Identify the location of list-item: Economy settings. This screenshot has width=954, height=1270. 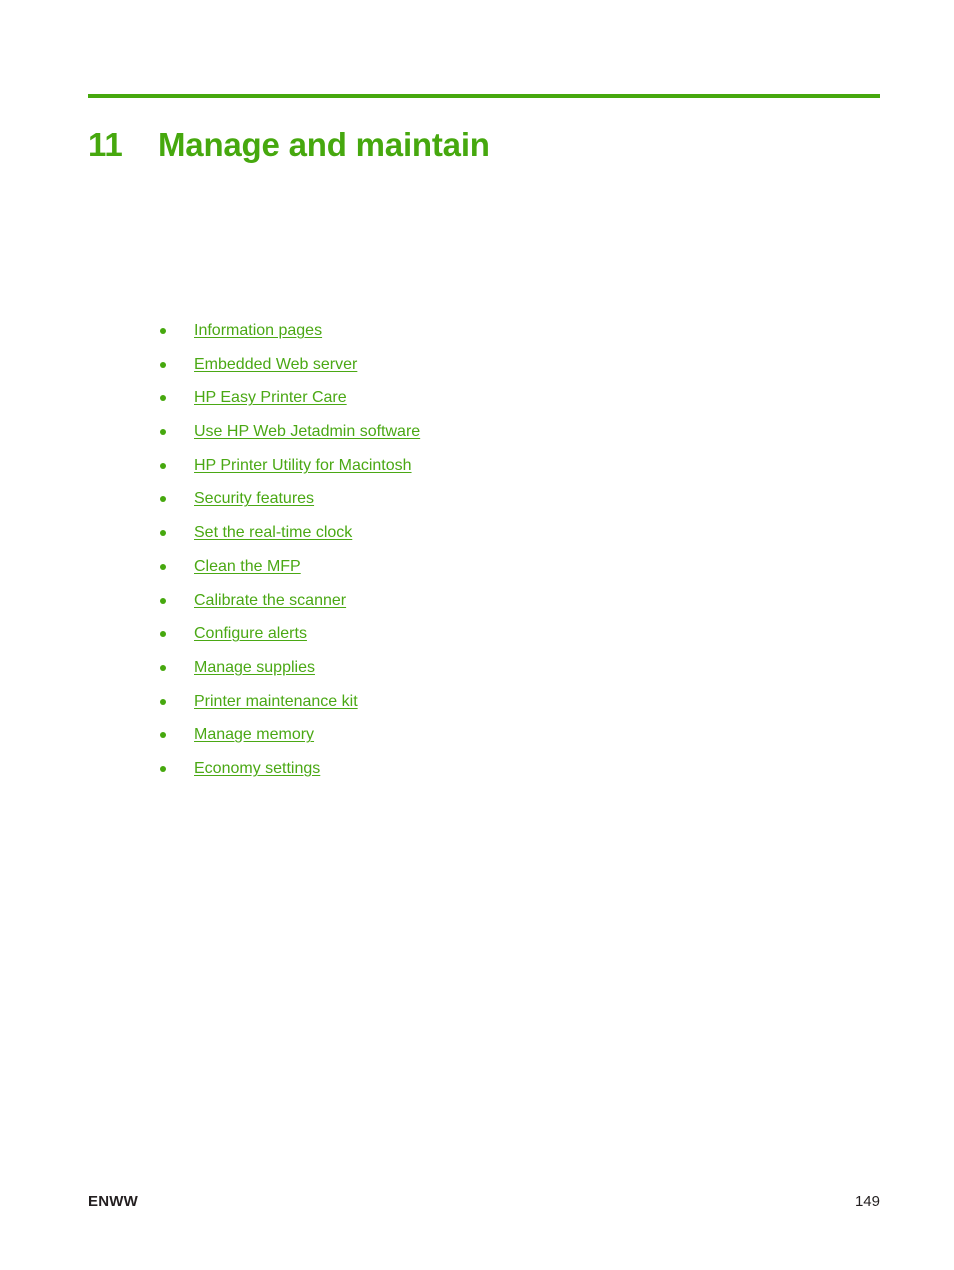
(508, 776).